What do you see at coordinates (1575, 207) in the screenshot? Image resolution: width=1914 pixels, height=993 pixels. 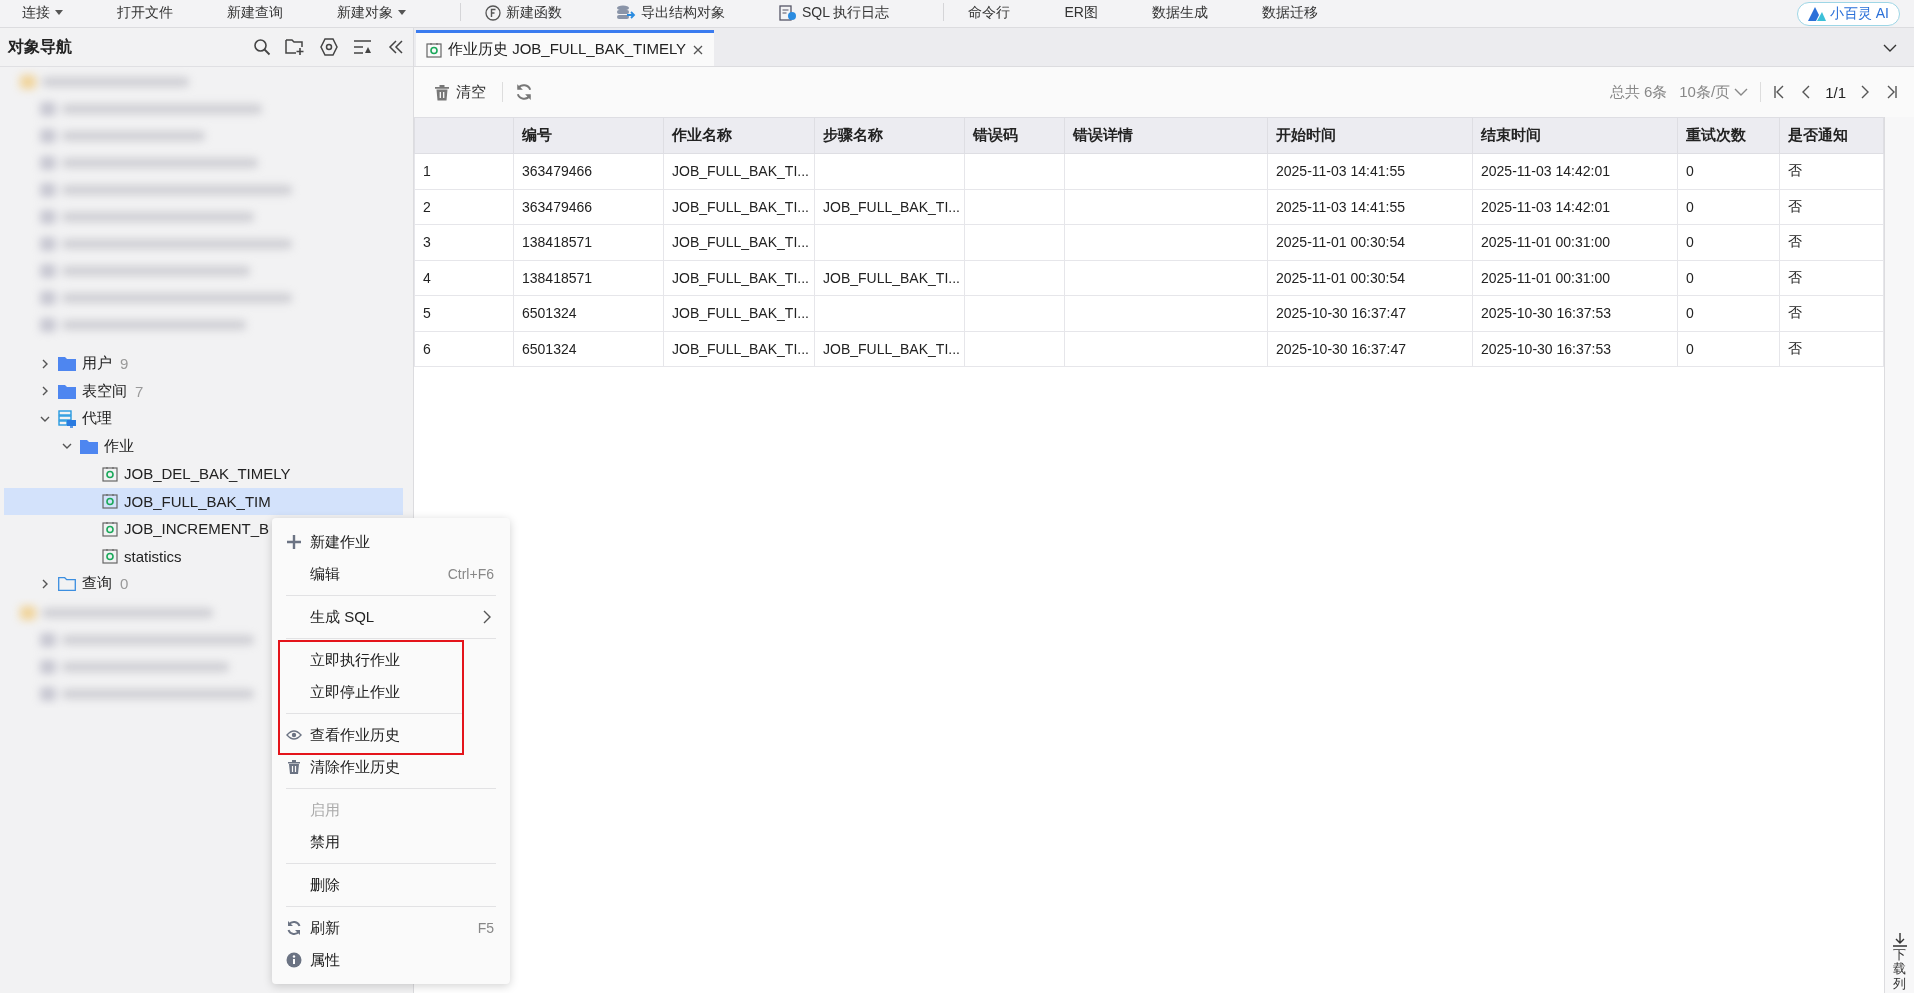 I see `table-cell: 2025-11-03 14:42:01` at bounding box center [1575, 207].